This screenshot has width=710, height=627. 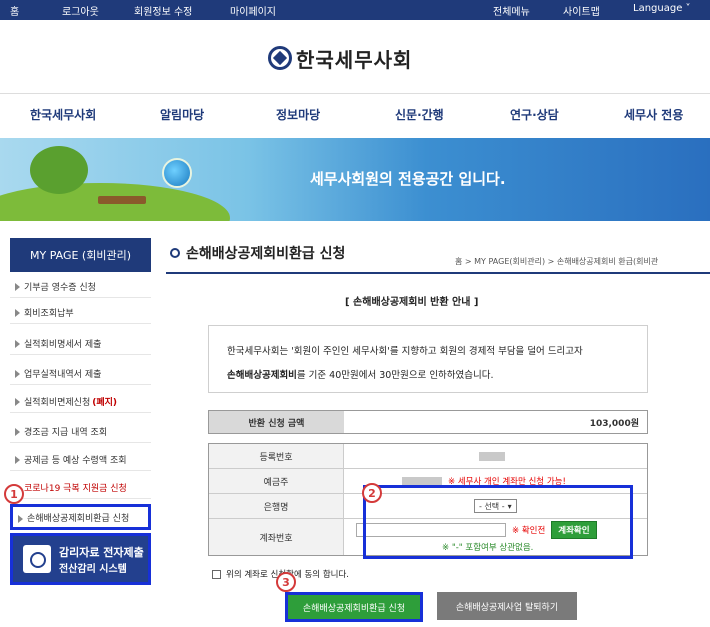 I want to click on sidebar-item-label: 손해배상공제회비환급 신청, so click(x=78, y=518).